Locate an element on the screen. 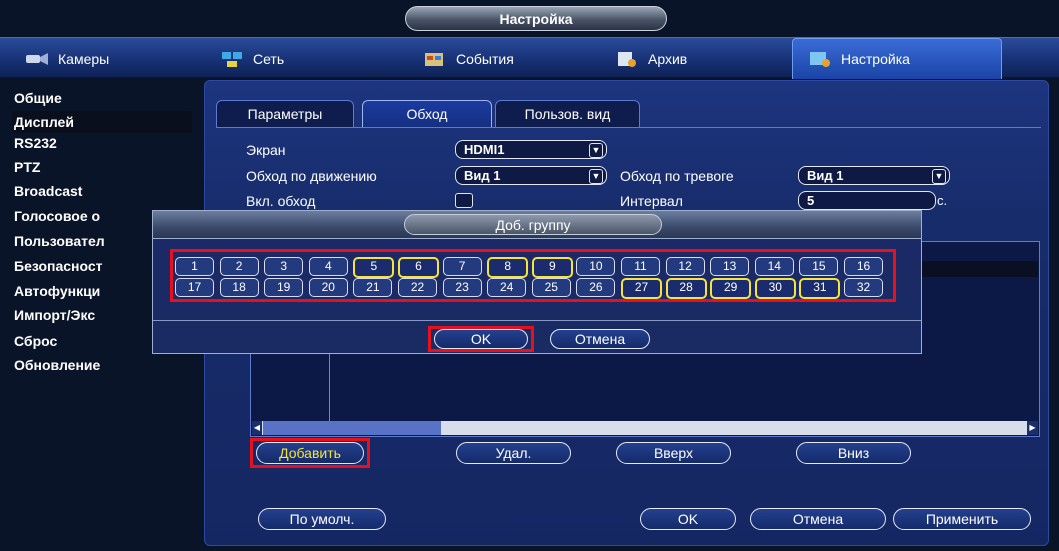  scroll-left-icon: ◀ is located at coordinates (257, 428).